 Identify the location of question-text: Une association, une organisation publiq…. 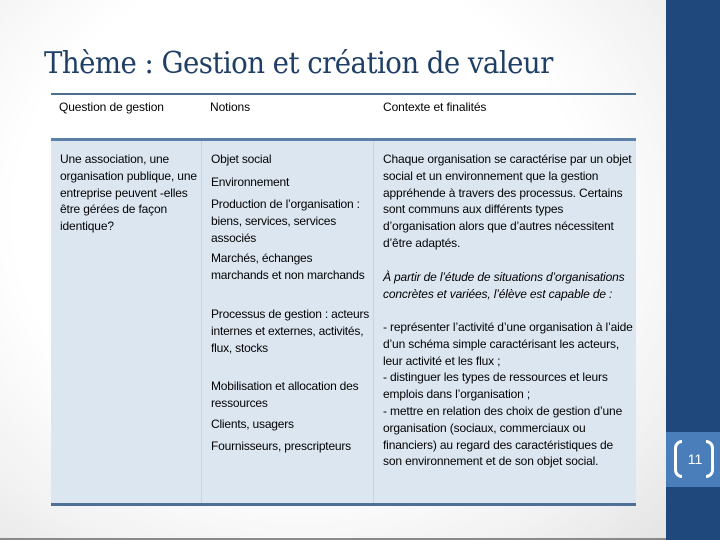
(128, 193).